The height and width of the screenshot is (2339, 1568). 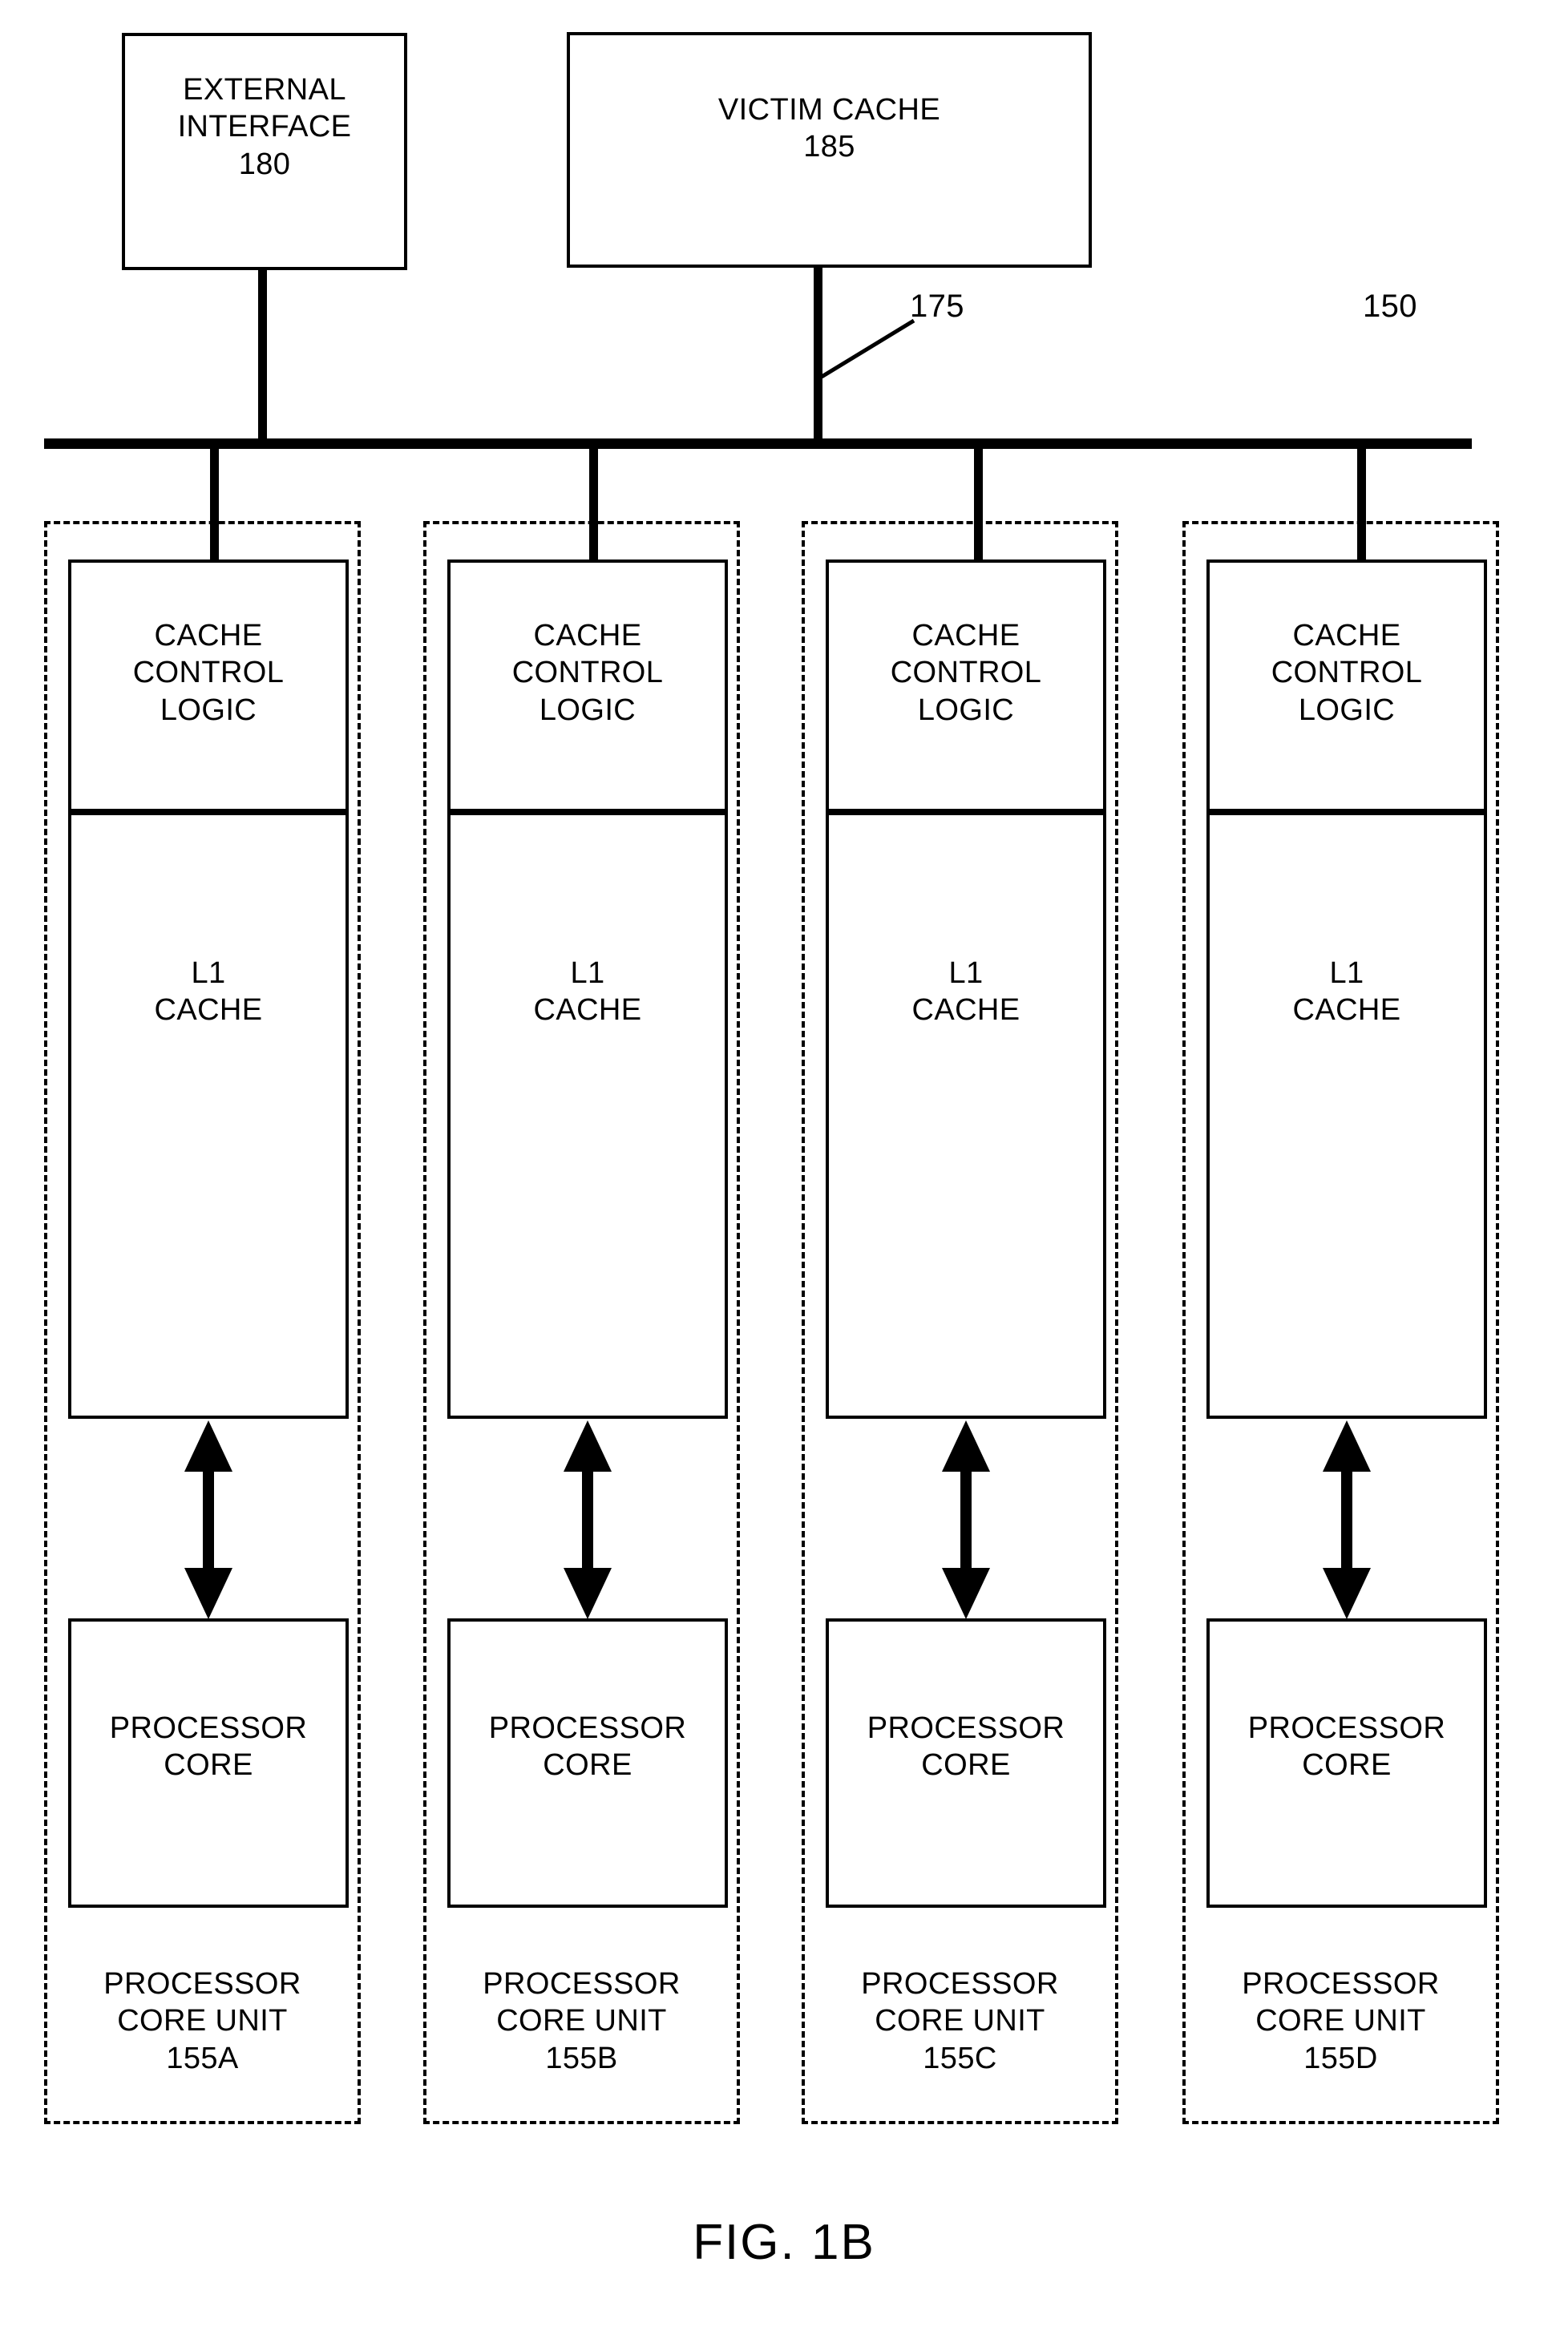 I want to click on processor-core-unit-label-d: PROCESSOR CORE UNIT 155D, so click(x=1341, y=2021).